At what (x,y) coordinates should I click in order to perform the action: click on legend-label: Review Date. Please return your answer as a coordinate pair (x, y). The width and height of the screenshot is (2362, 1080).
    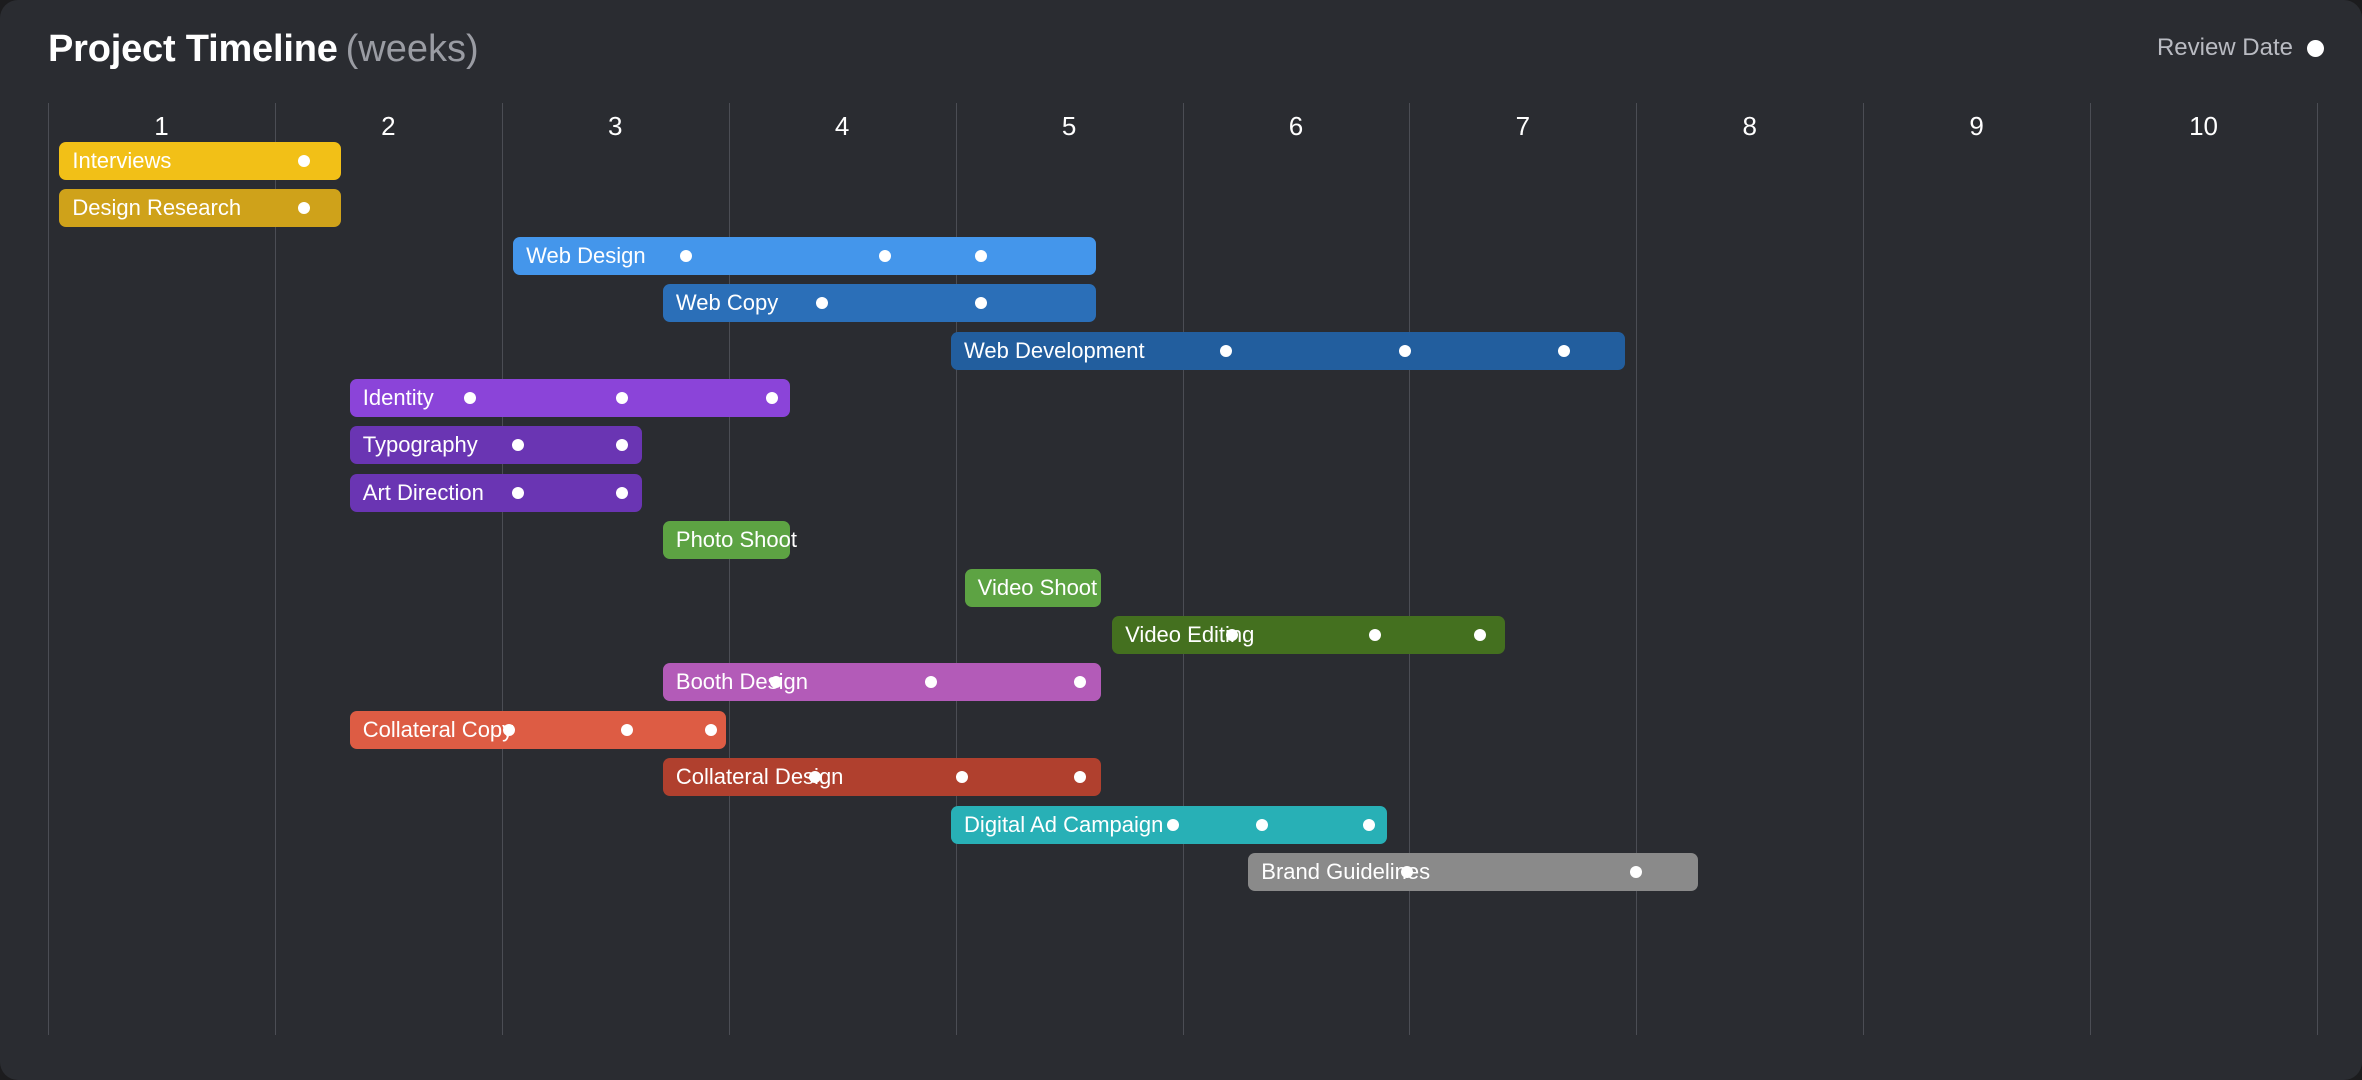
    Looking at the image, I should click on (2224, 47).